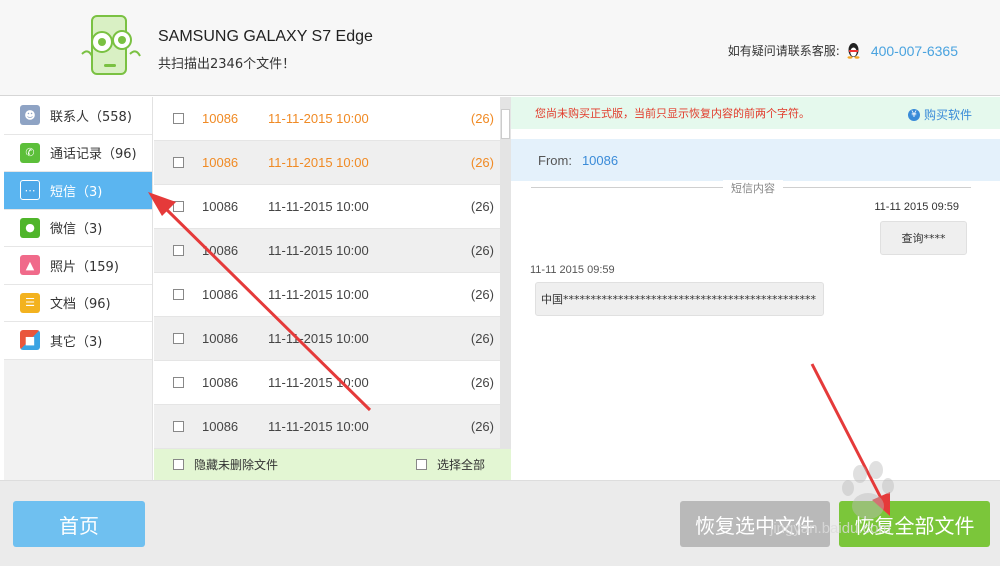 The width and height of the screenshot is (1000, 566). Describe the element at coordinates (84, 267) in the screenshot. I see `sidebar-item-label: 照片（159)` at that location.